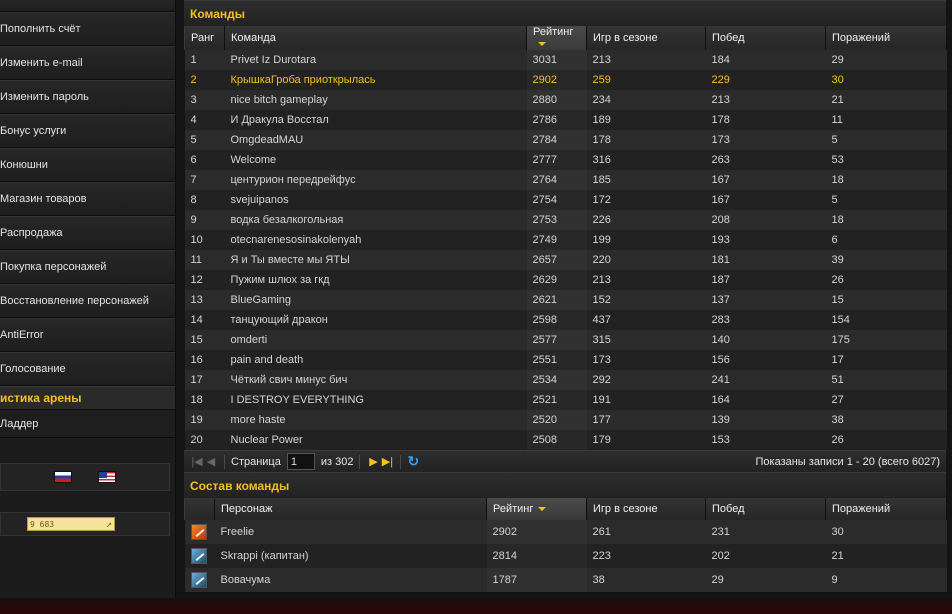  I want to click on sidebar-item-bonus: Бонус услуги, so click(87, 131).